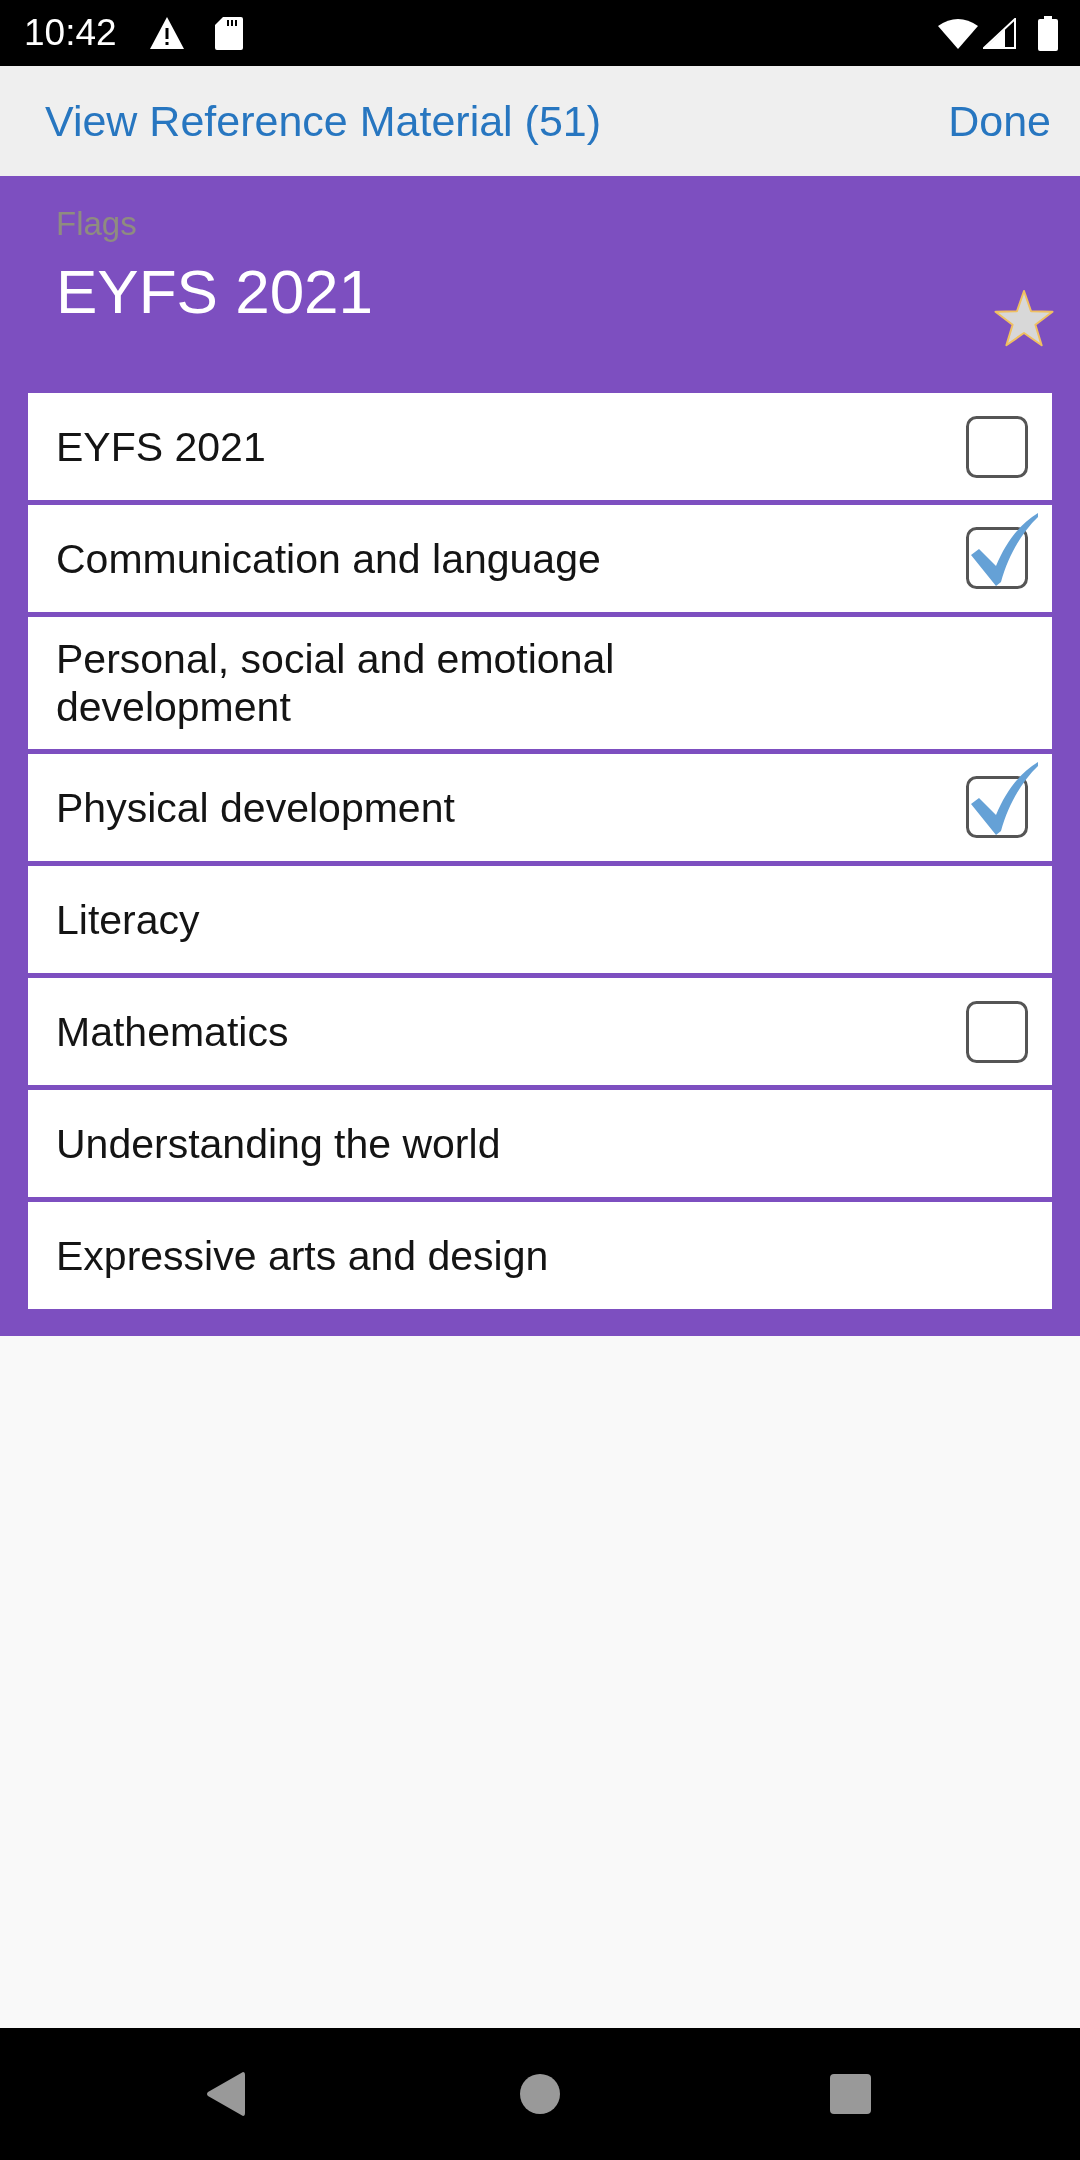 This screenshot has height=2160, width=1080. Describe the element at coordinates (958, 33) in the screenshot. I see `wifi-icon` at that location.